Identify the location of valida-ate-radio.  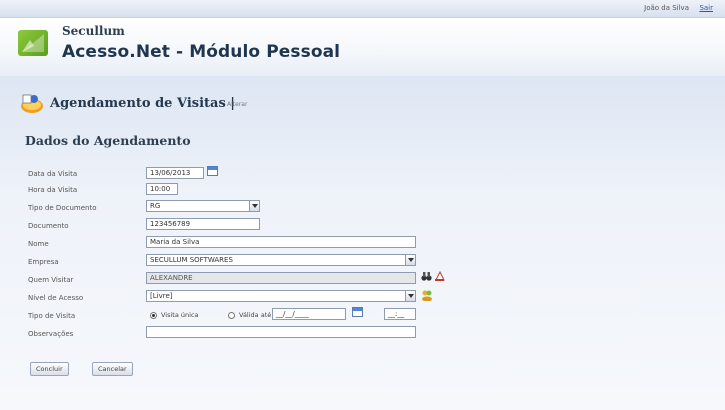
(231, 315).